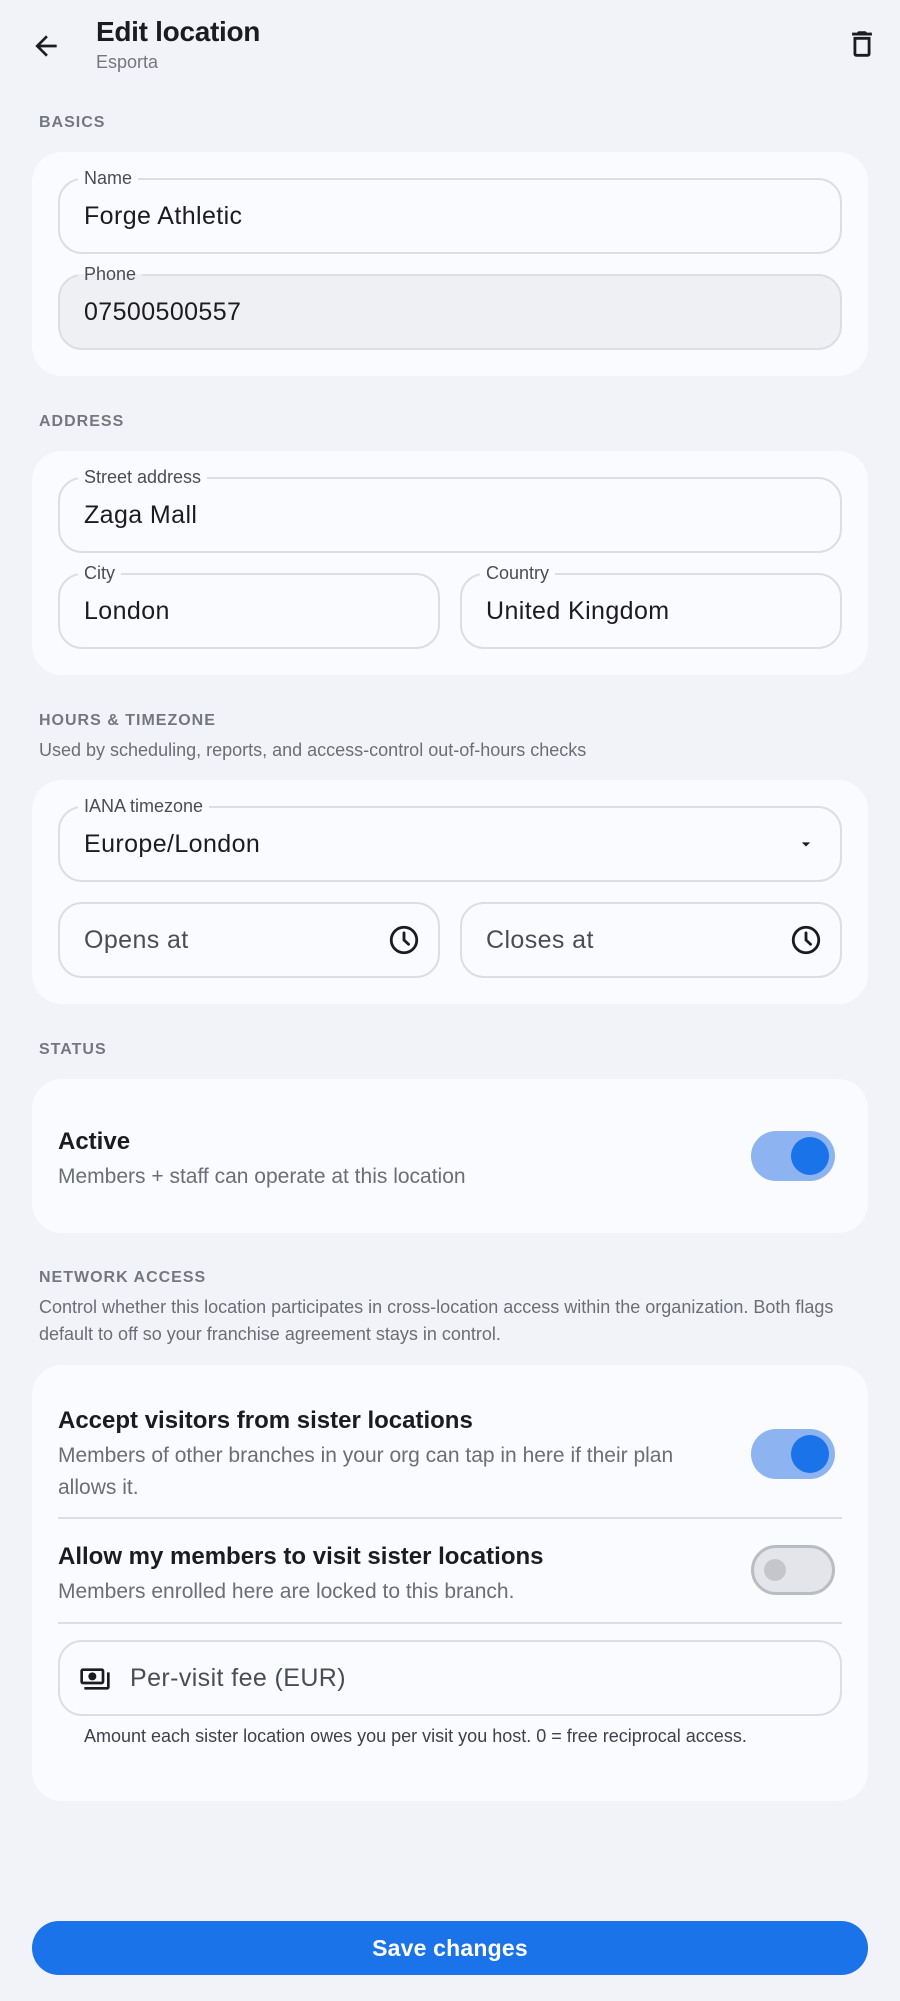 Image resolution: width=900 pixels, height=2001 pixels. What do you see at coordinates (110, 274) in the screenshot?
I see `phone-field-label: Phone` at bounding box center [110, 274].